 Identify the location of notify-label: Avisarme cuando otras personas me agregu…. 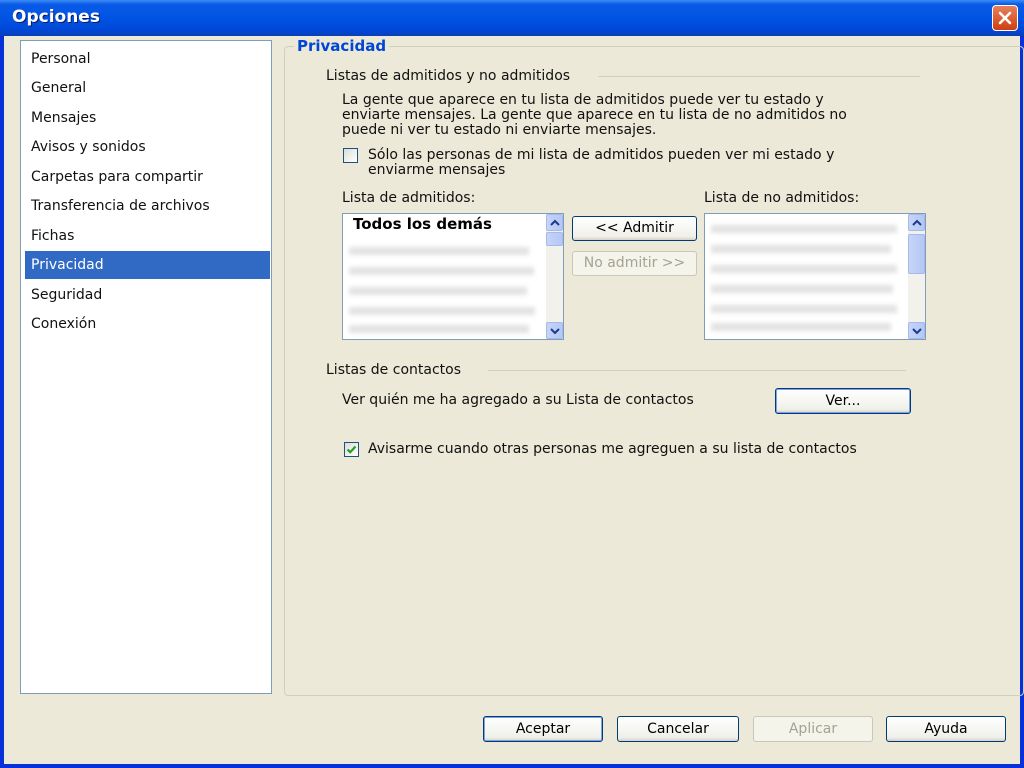
(612, 449).